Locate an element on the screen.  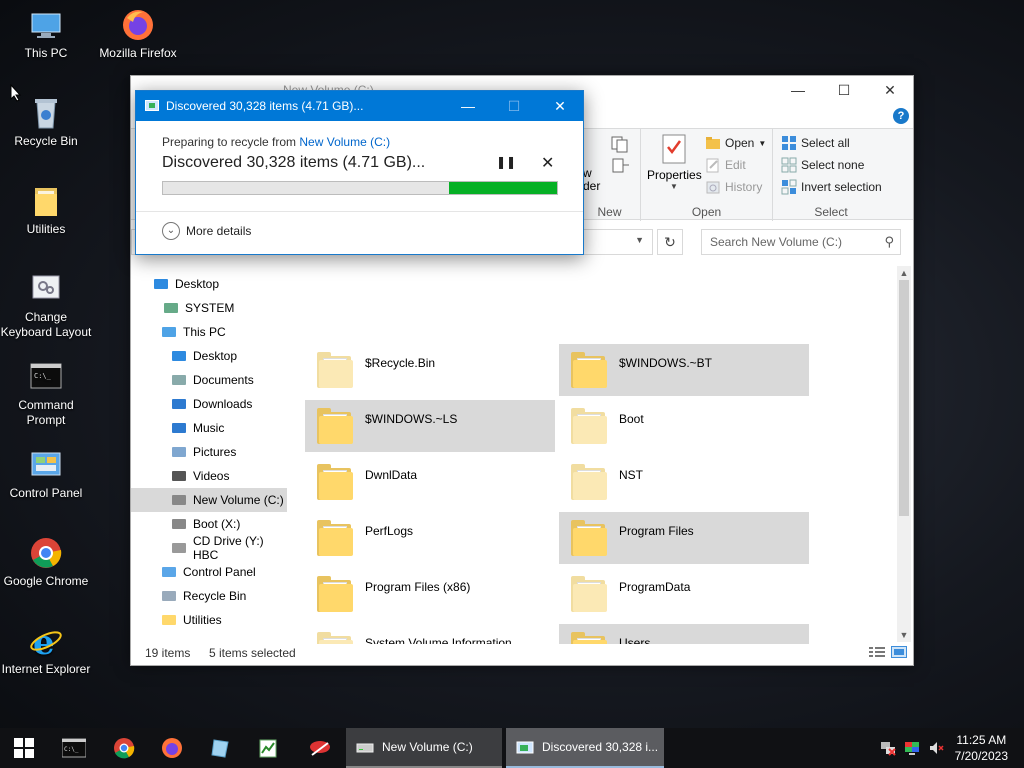
taskbar-chart-app is located at coordinates (268, 748).